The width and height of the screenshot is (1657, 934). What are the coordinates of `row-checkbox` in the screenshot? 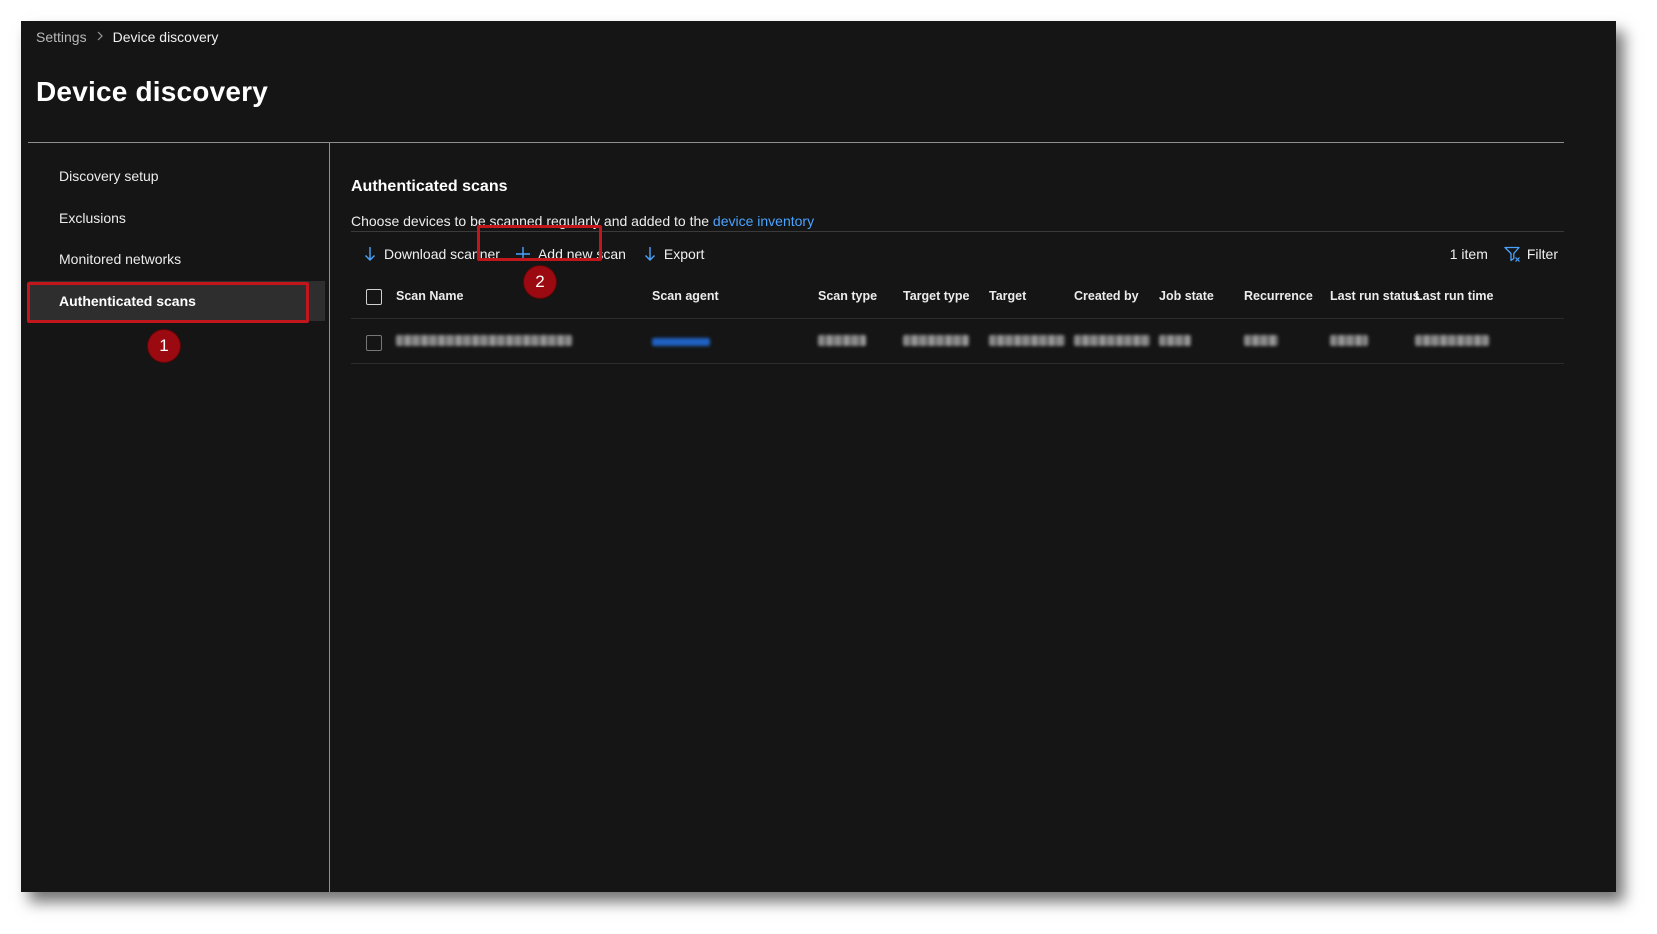 It's located at (374, 343).